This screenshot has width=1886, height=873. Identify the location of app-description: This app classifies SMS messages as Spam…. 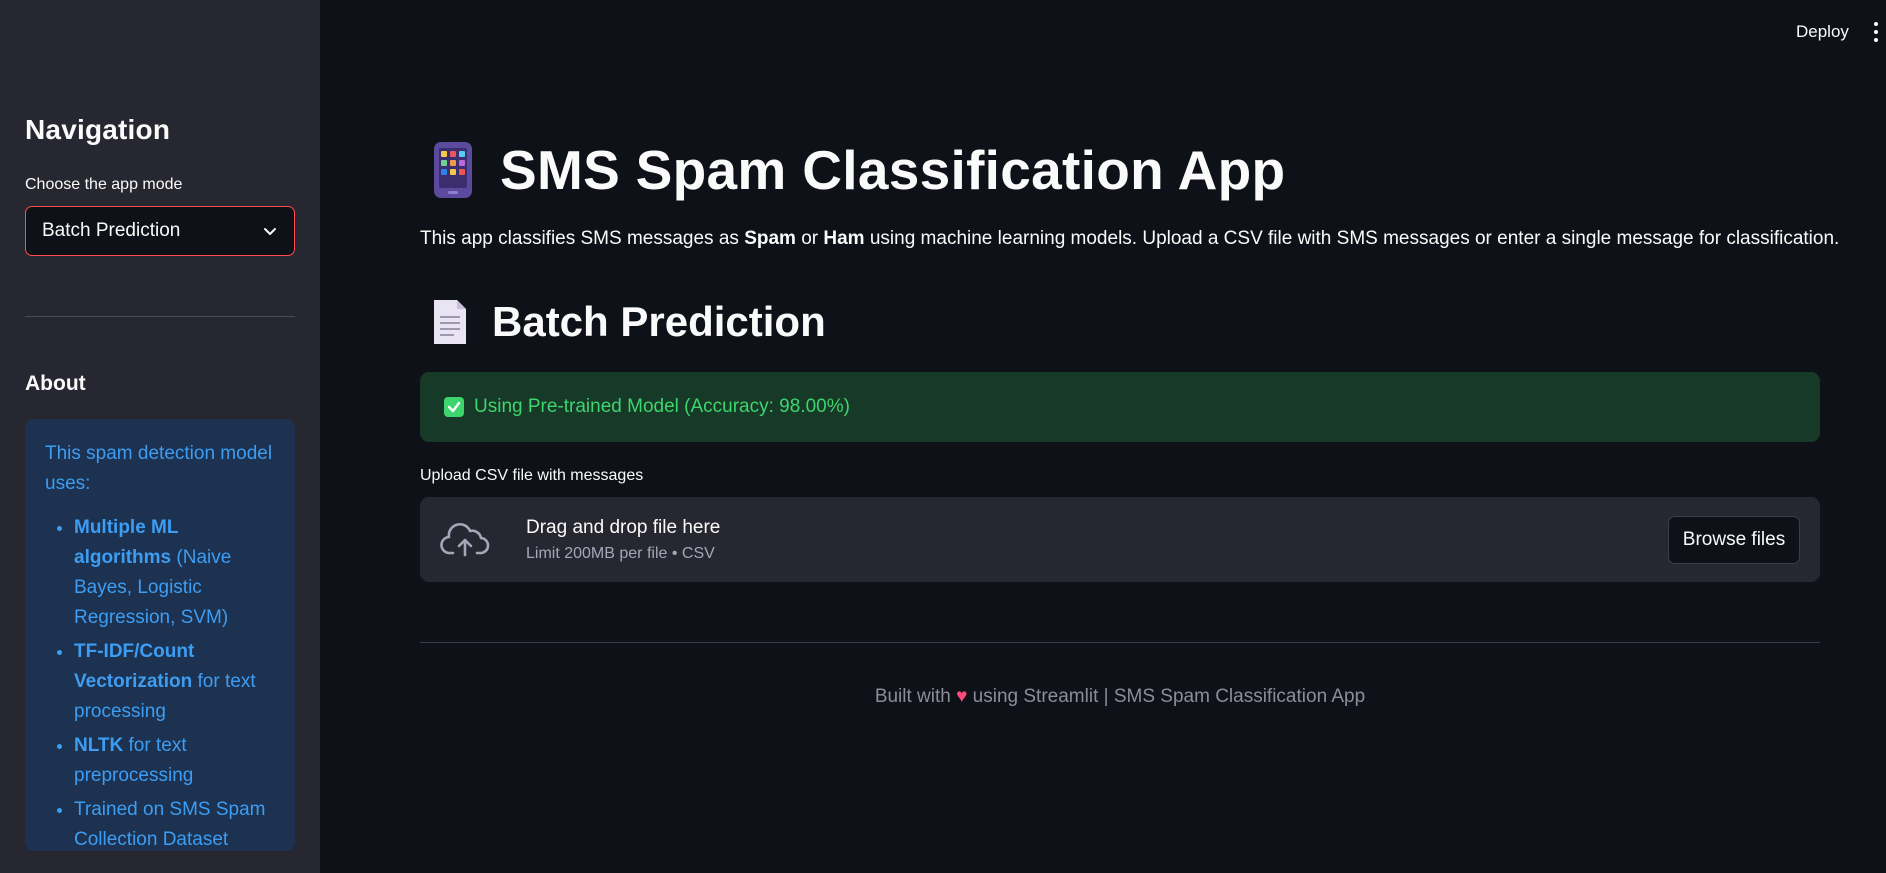
(1130, 238).